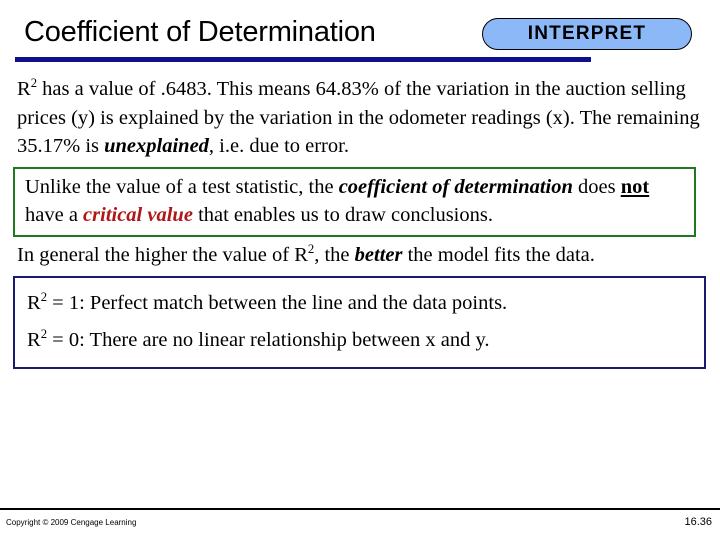 This screenshot has width=720, height=540. What do you see at coordinates (34, 340) in the screenshot?
I see `navy-line2-r2-base: R` at bounding box center [34, 340].